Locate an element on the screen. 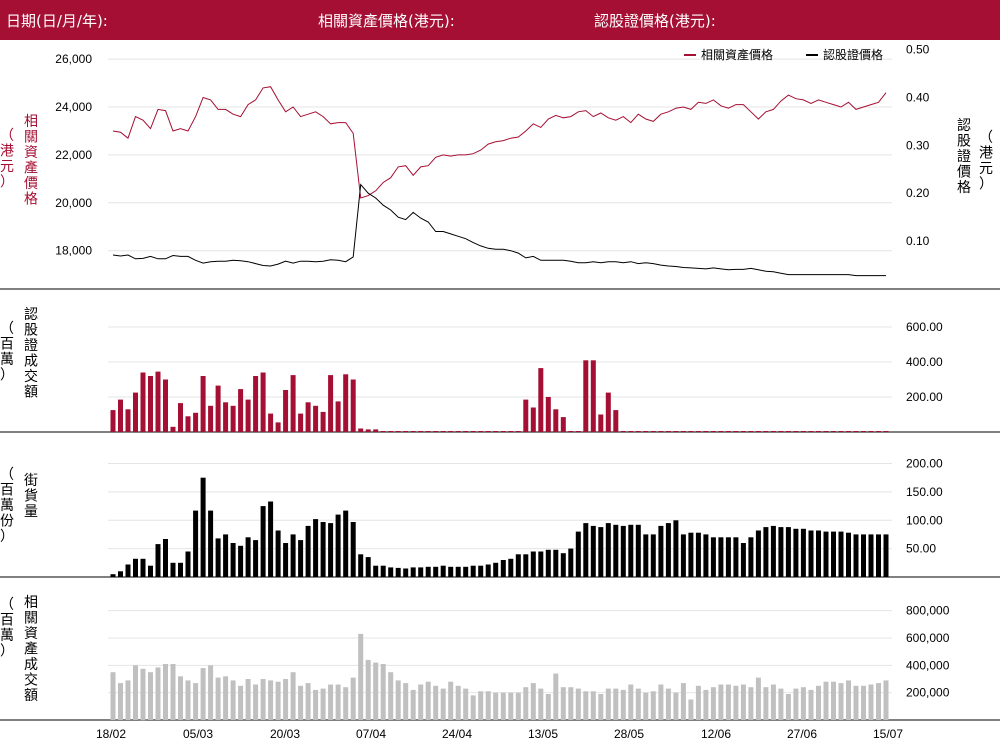 Image resolution: width=1000 pixels, height=751 pixels. bar-tick-label: 200.00 is located at coordinates (924, 464).